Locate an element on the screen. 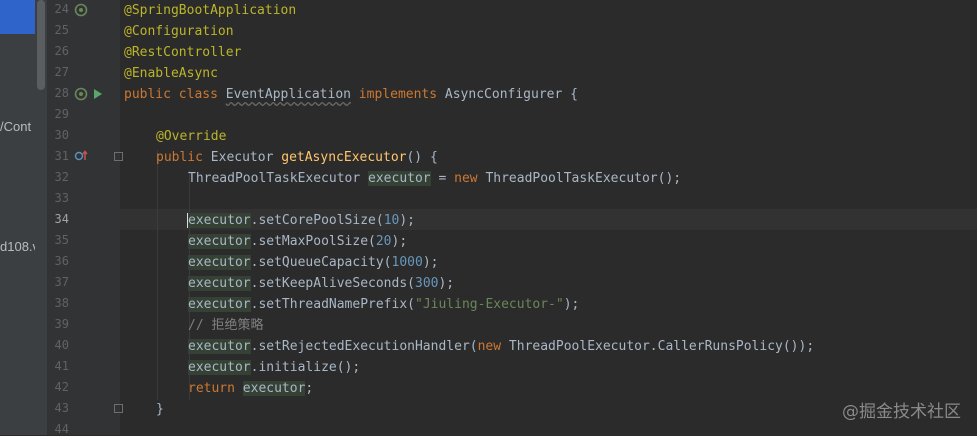 The image size is (977, 436). string-literal: "Jiuling-Executor-" is located at coordinates (489, 304).